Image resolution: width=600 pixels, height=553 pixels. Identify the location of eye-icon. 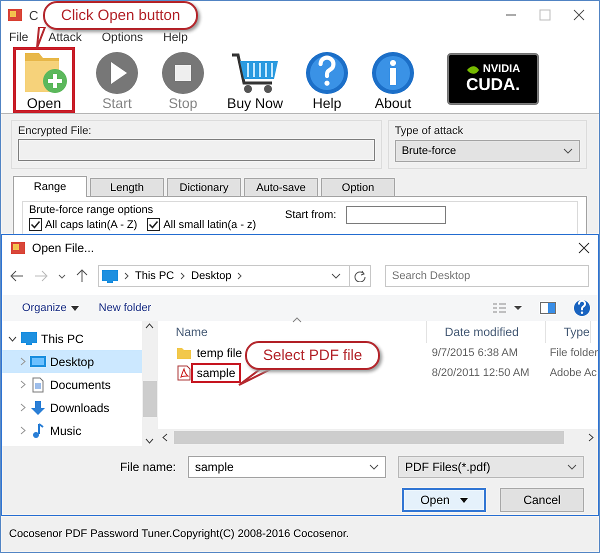
(473, 69).